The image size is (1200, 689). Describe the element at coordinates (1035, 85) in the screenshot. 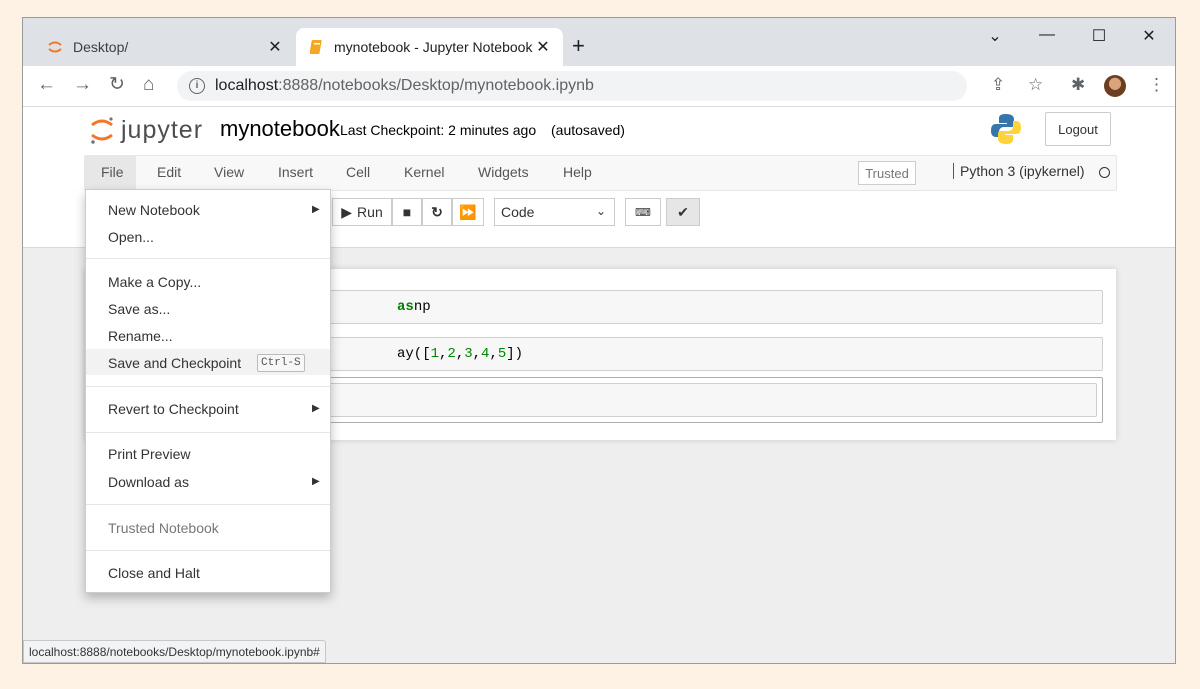

I see `bookmark-star-icon: ☆` at that location.